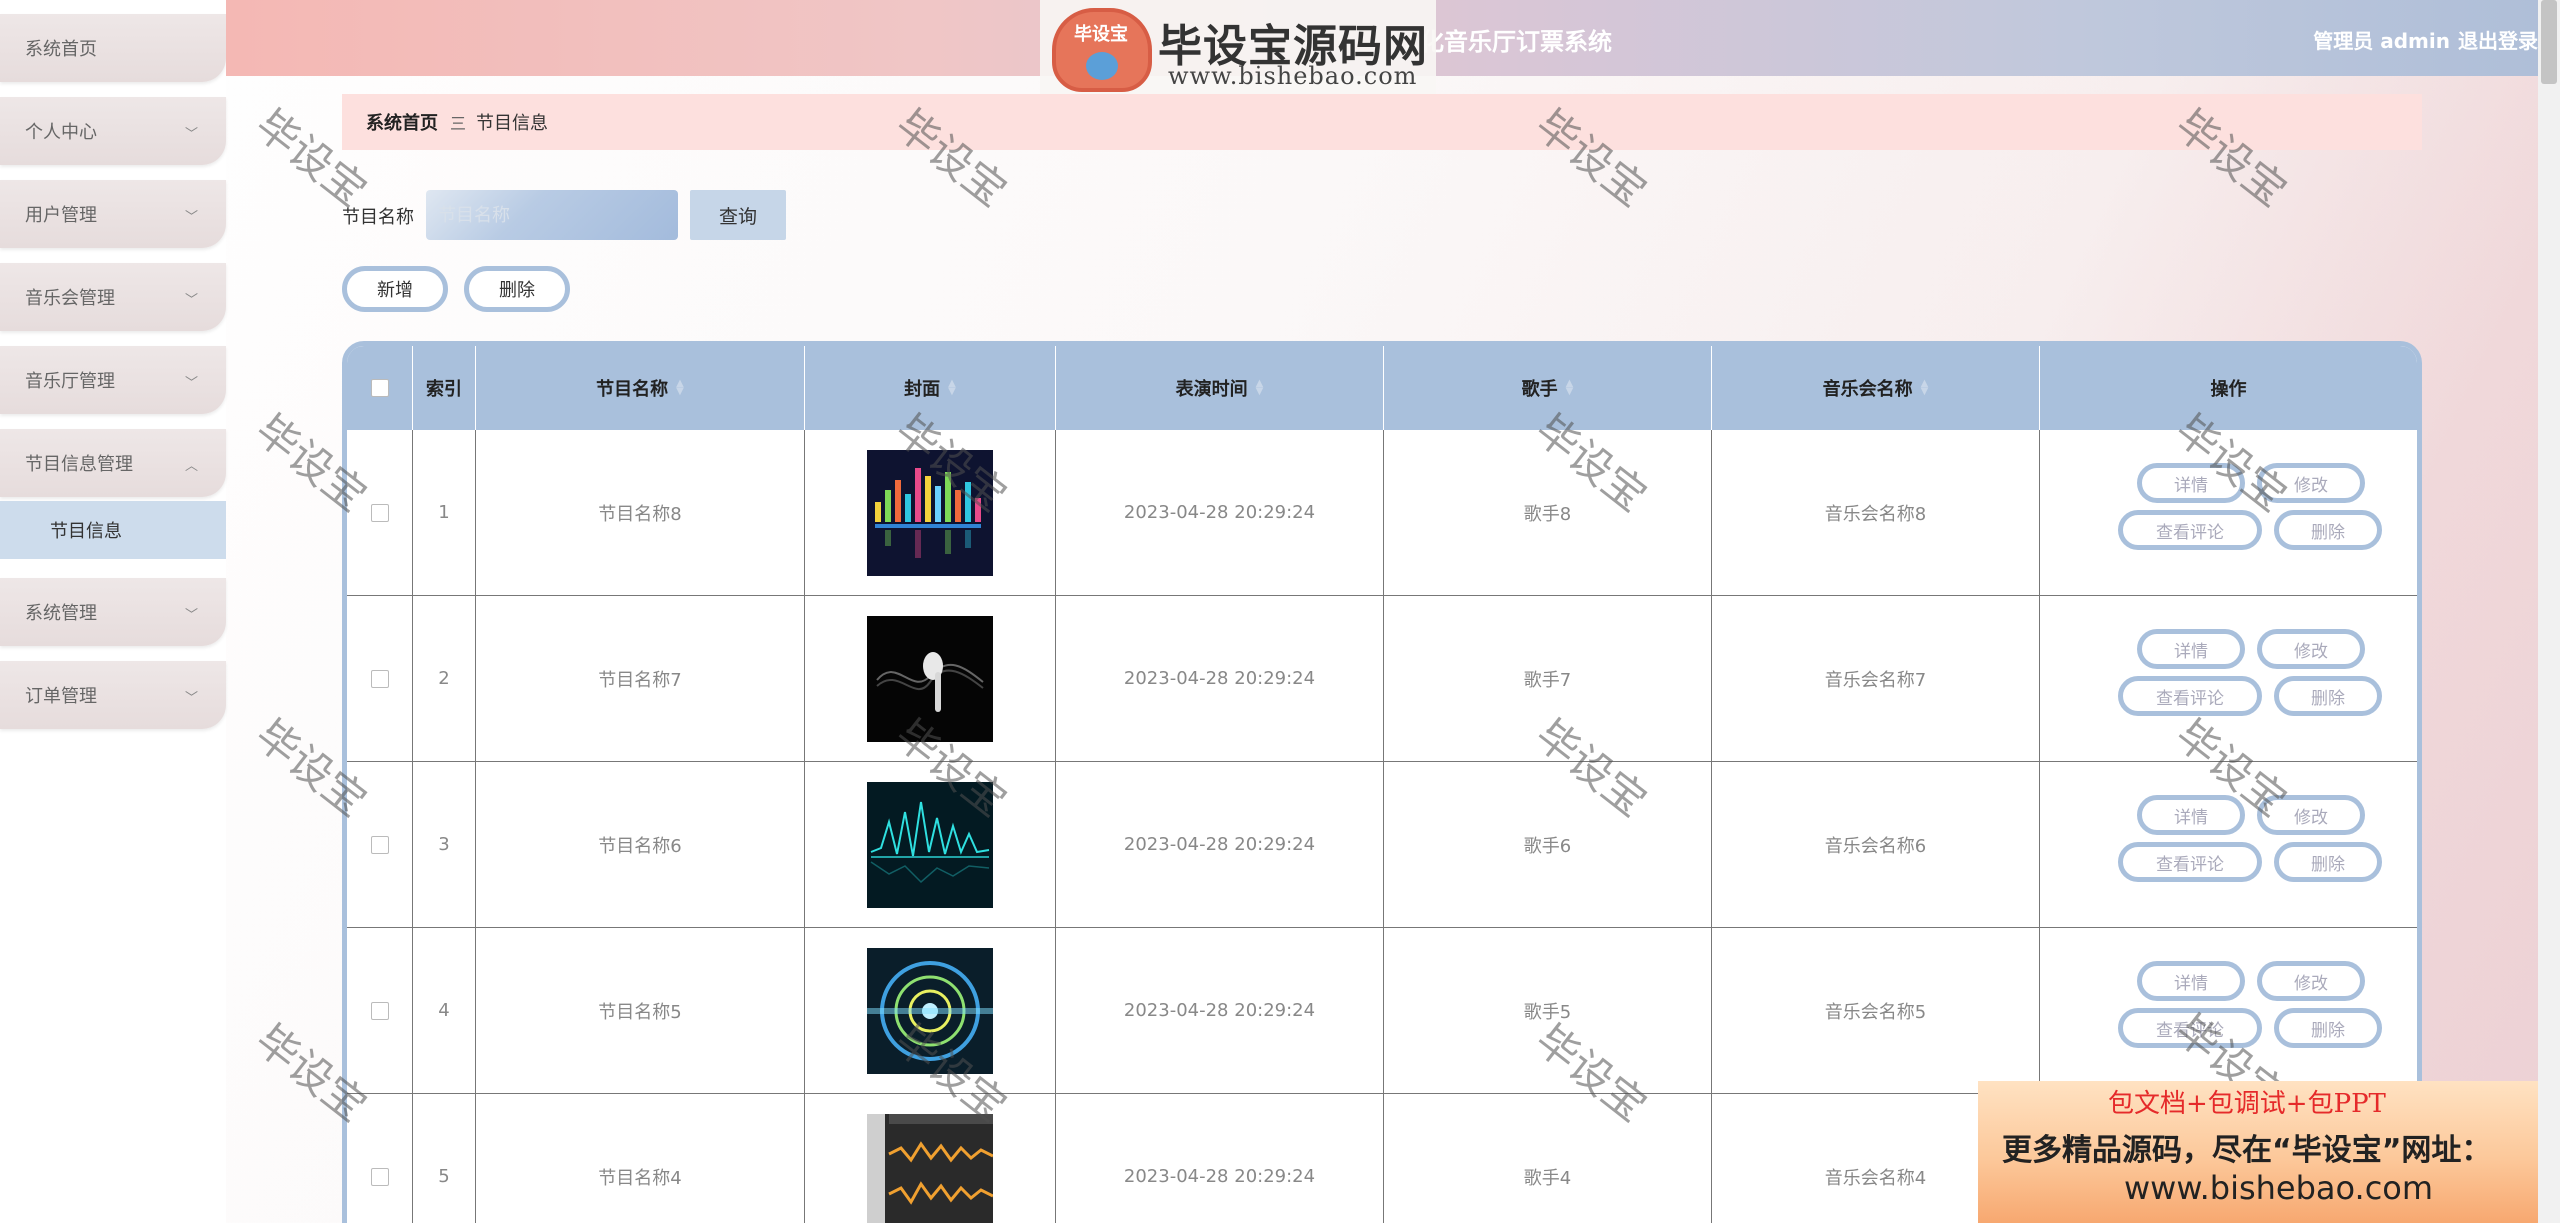 The height and width of the screenshot is (1223, 2560). I want to click on search-button: 查询, so click(738, 215).